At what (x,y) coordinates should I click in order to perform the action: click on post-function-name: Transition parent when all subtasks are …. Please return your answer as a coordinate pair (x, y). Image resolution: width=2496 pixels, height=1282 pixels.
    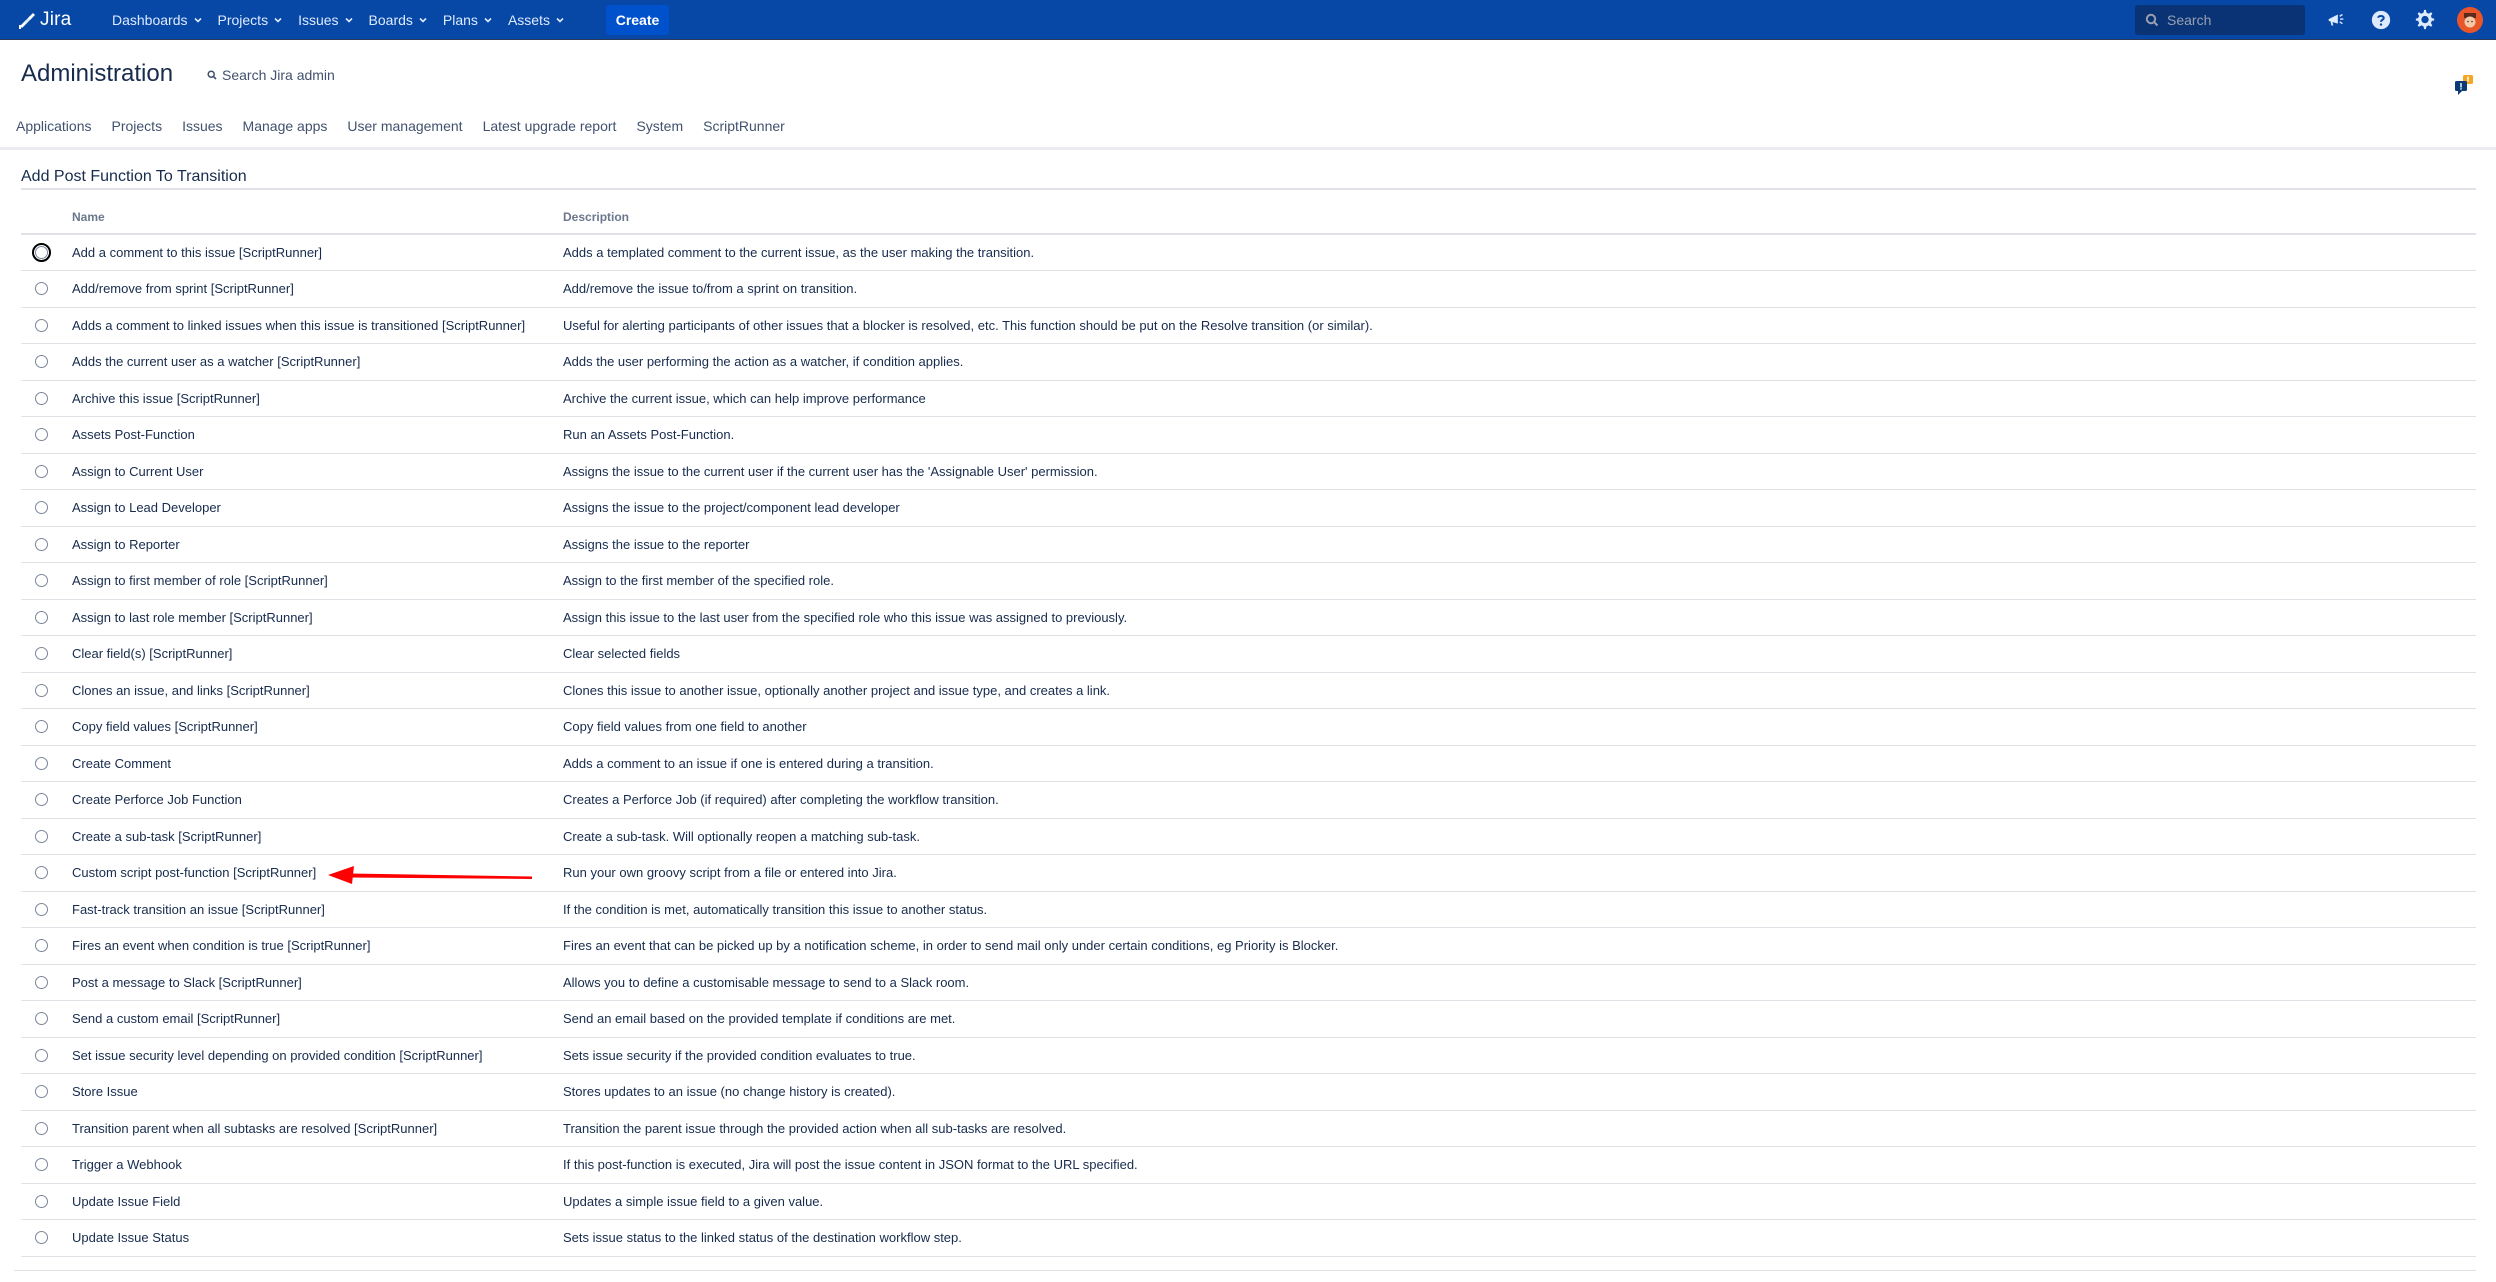
    Looking at the image, I should click on (317, 1128).